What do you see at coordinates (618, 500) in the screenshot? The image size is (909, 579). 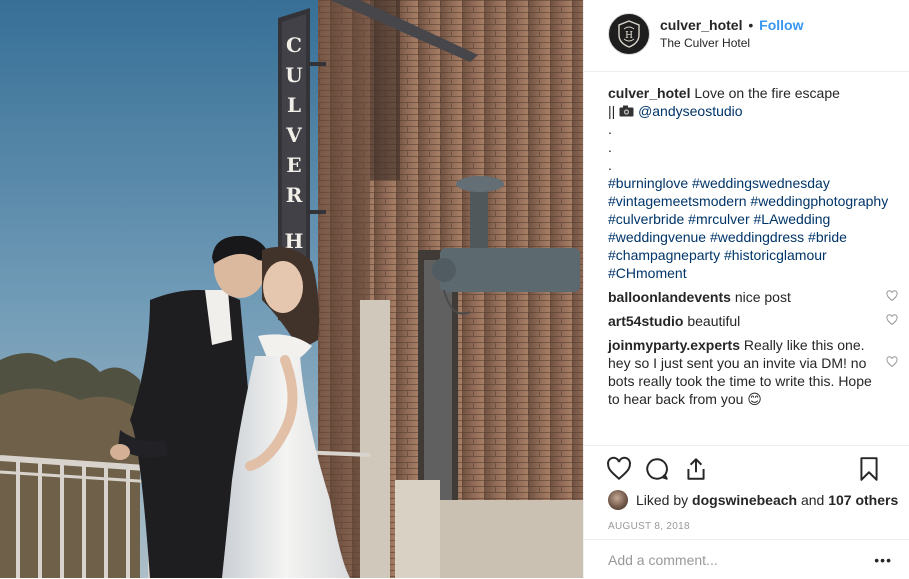 I see `liker-avatar` at bounding box center [618, 500].